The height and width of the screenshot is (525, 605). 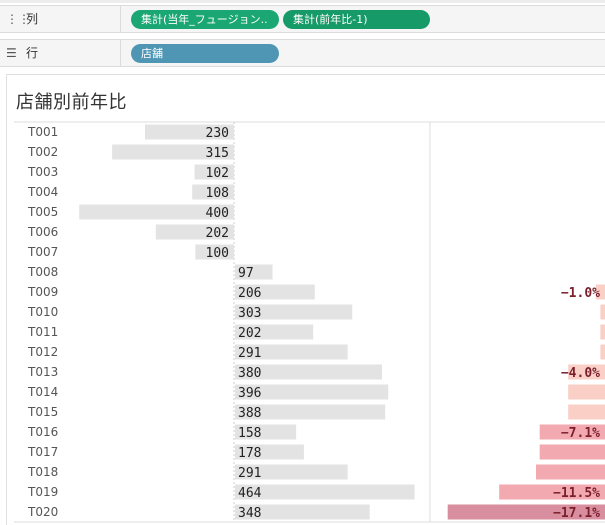 I want to click on value-label: 100, so click(x=217, y=253).